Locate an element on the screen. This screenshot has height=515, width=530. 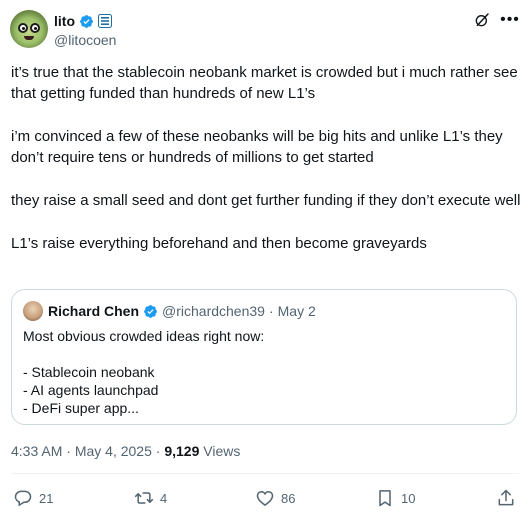
author-display-name: lito is located at coordinates (64, 21).